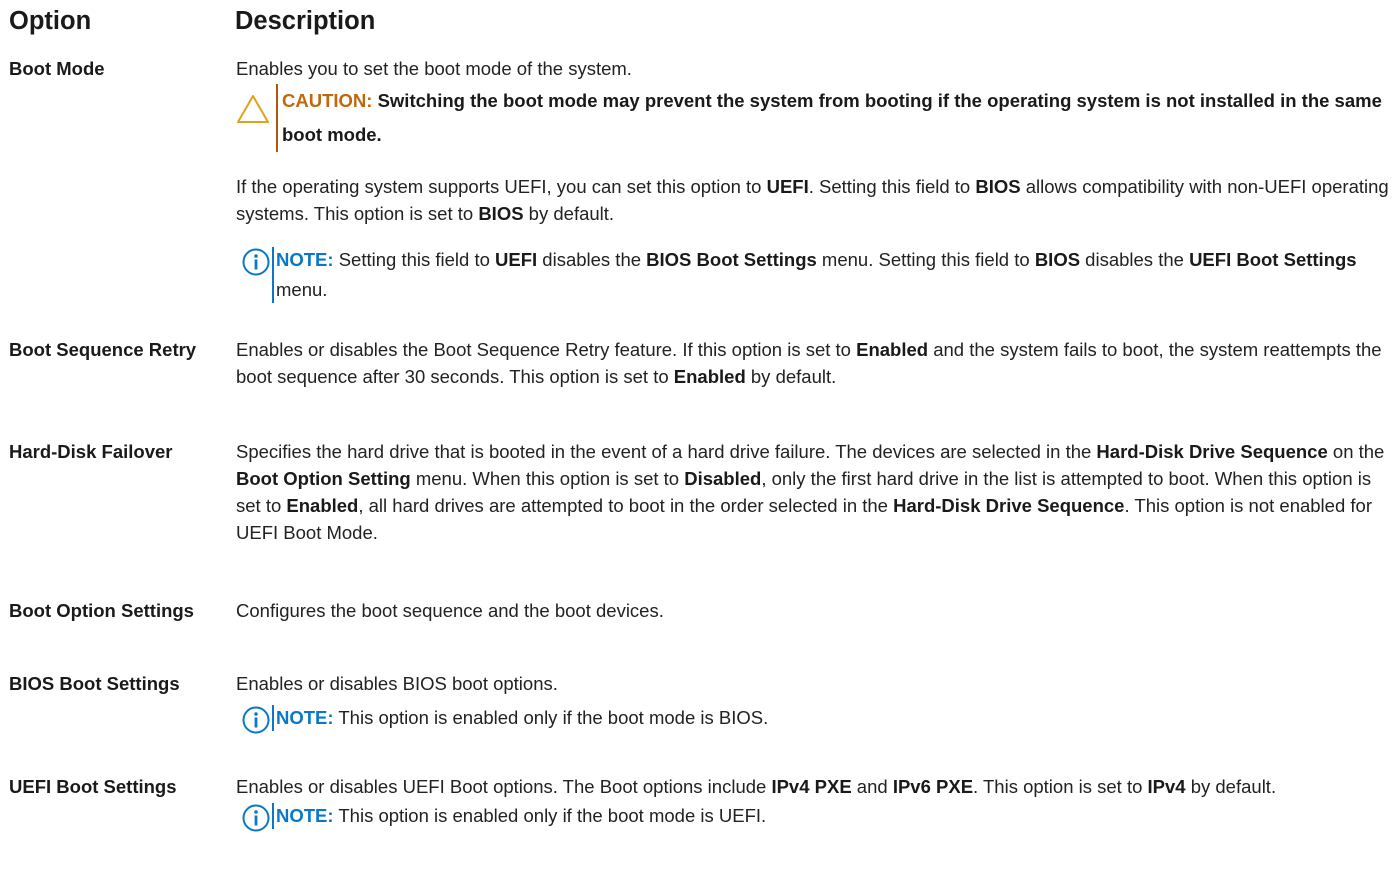 This screenshot has height=870, width=1400. I want to click on option-uefi-boot-settings: UEFI Boot Settings, so click(93, 786).